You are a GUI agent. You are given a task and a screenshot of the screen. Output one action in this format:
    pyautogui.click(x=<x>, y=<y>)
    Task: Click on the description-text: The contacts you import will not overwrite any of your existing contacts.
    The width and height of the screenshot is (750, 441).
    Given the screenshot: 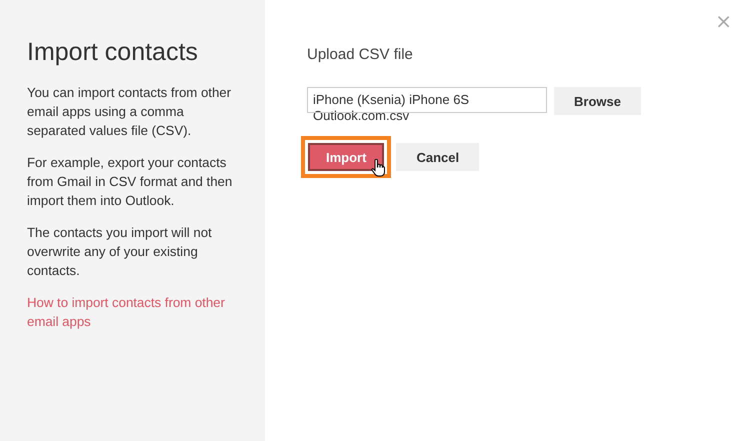 What is the action you would take?
    pyautogui.click(x=120, y=252)
    